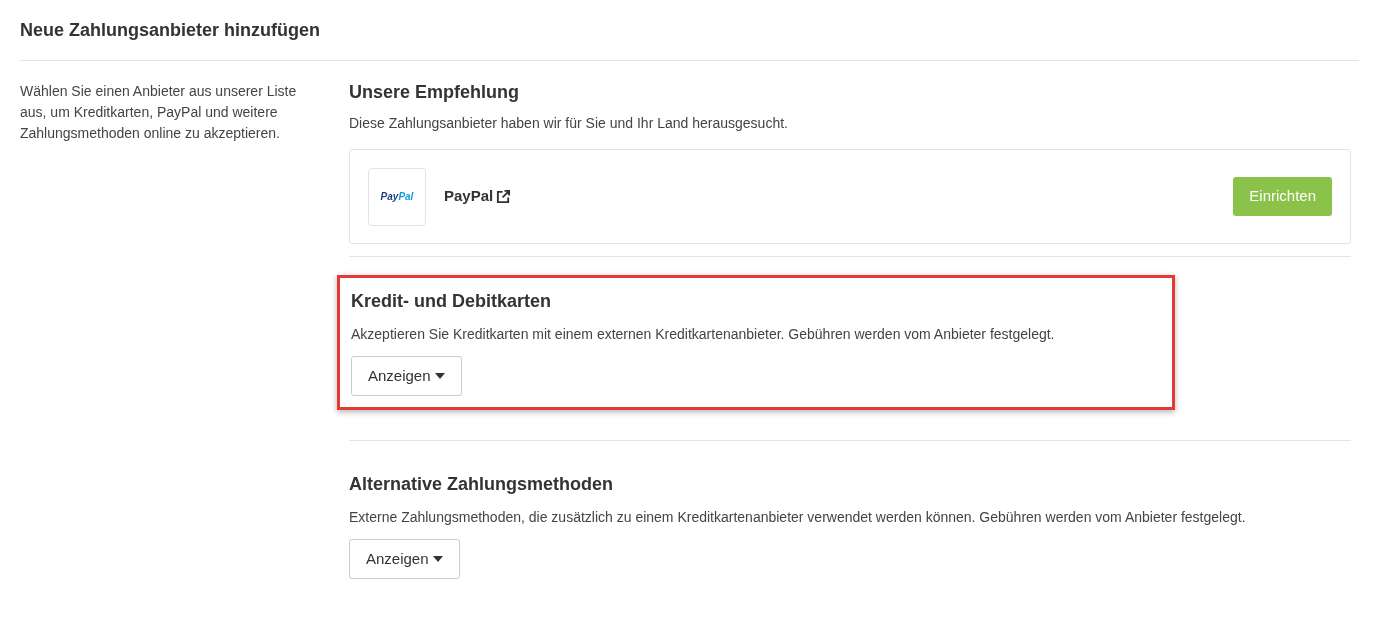 This screenshot has height=626, width=1379. Describe the element at coordinates (798, 517) in the screenshot. I see `section-description: Externe Zahlungsmethoden, die zusätzlich zu einem Kreditkartenanbieter verwendet werden können. Gebühren werden vom Anbieter festgelegt.` at that location.